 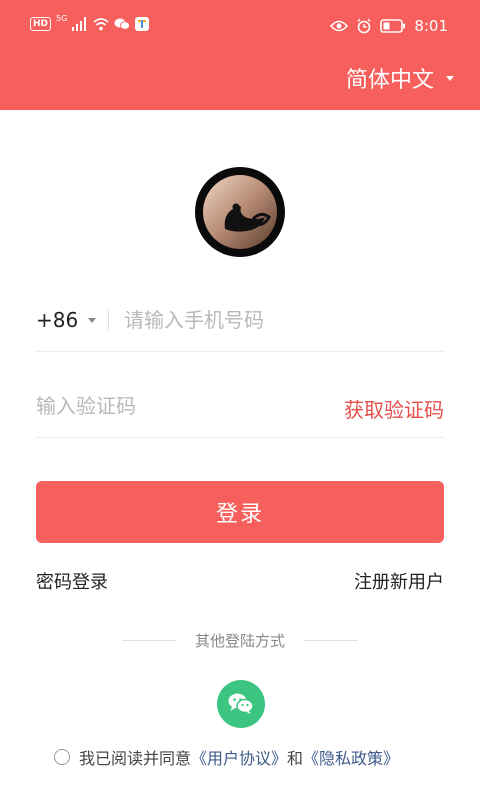 I want to click on battery-icon, so click(x=393, y=26).